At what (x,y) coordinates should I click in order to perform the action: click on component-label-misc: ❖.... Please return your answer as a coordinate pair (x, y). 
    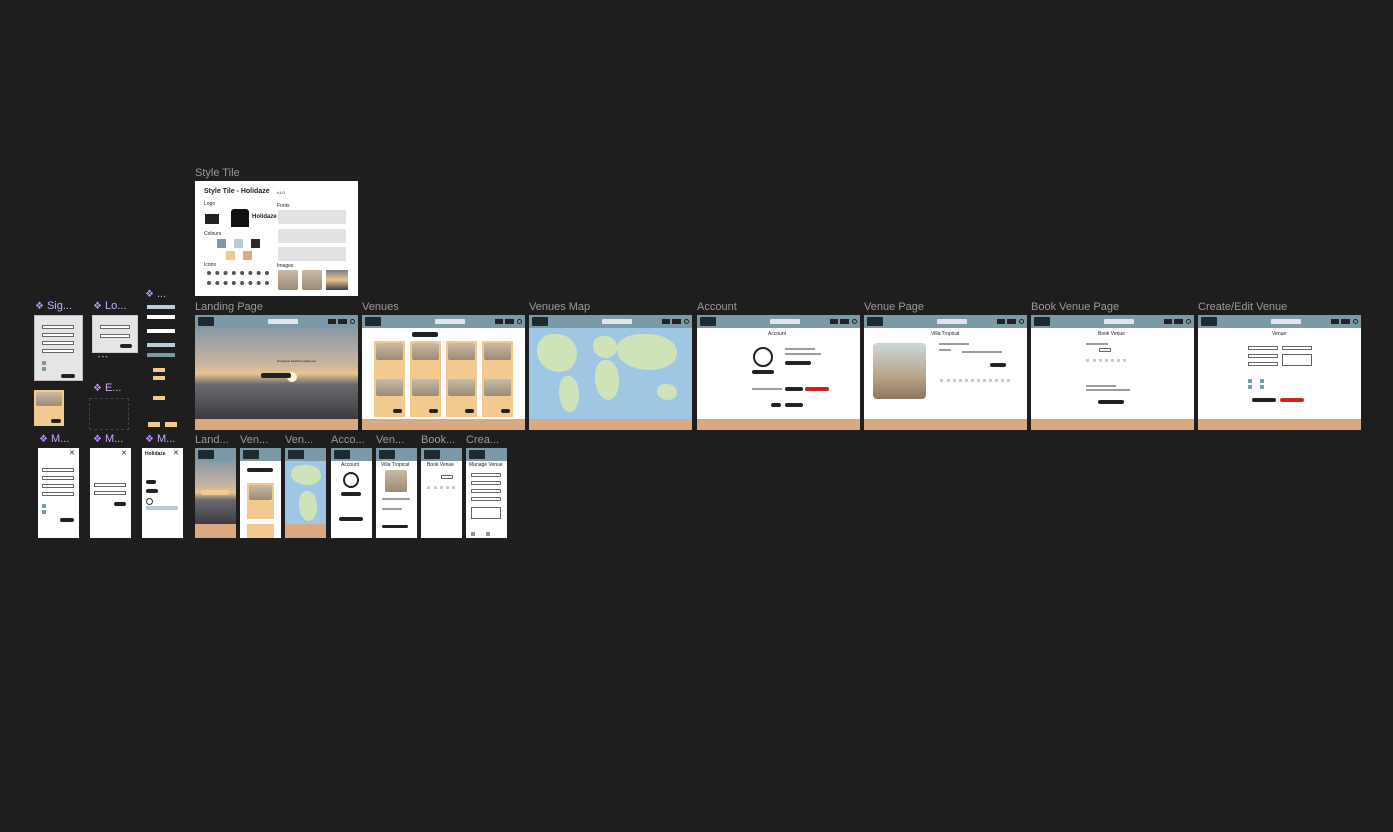
    Looking at the image, I should click on (155, 294).